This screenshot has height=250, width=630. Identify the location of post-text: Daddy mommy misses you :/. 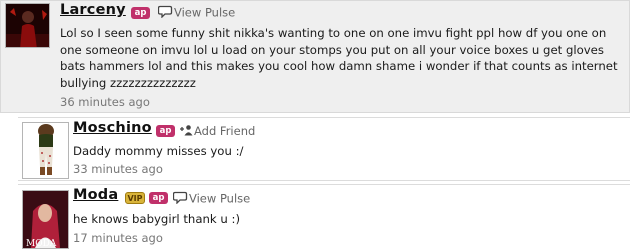
(158, 151).